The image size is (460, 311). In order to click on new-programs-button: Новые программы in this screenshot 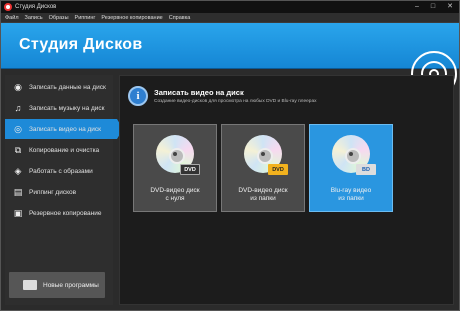, I will do `click(57, 285)`.